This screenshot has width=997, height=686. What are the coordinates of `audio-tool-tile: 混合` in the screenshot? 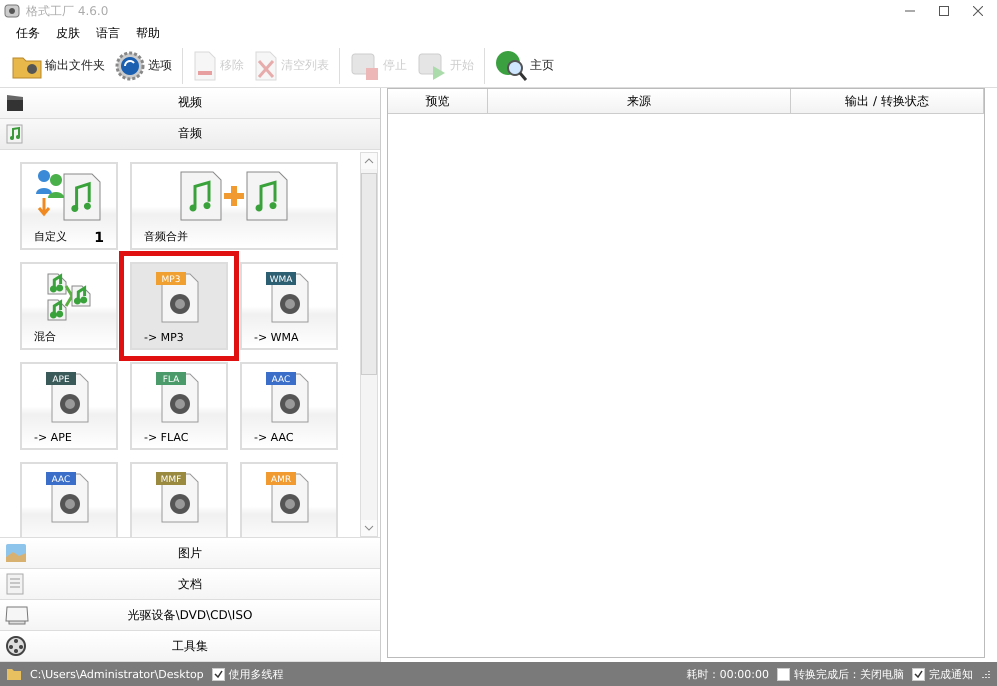 It's located at (69, 306).